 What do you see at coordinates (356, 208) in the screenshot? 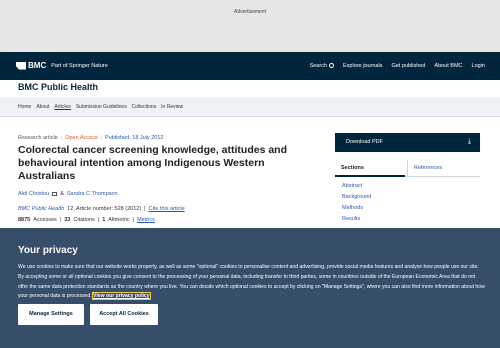
I see `section-link-methods: Methods` at bounding box center [356, 208].